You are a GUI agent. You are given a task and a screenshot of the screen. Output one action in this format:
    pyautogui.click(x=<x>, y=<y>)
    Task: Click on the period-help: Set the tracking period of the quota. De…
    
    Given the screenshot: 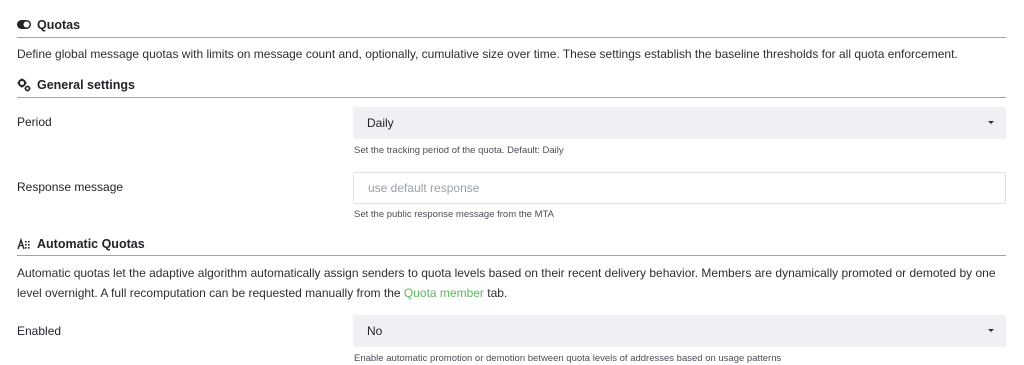 What is the action you would take?
    pyautogui.click(x=459, y=150)
    